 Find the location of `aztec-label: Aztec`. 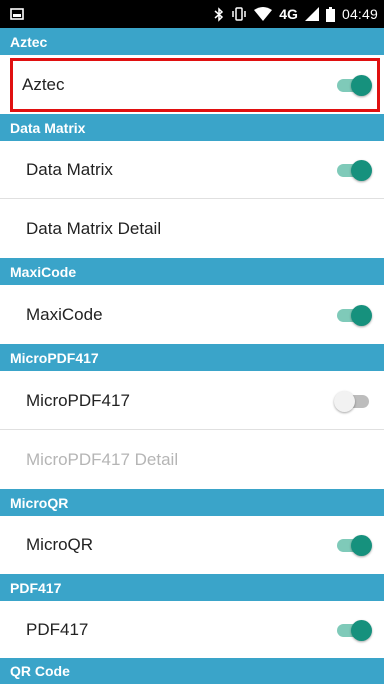

aztec-label: Aztec is located at coordinates (43, 84).